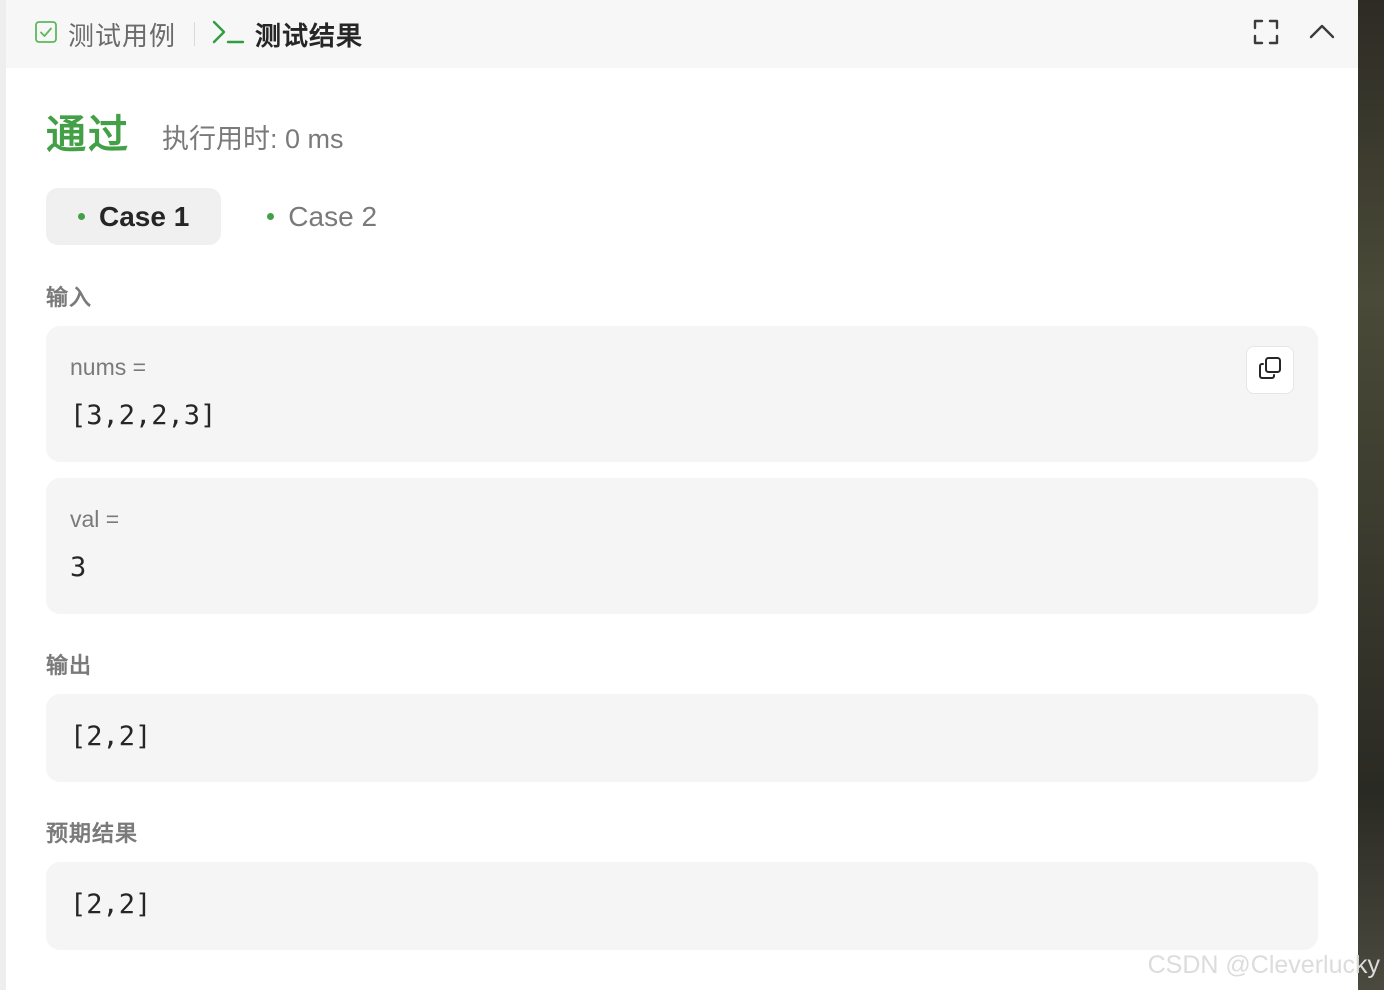 The height and width of the screenshot is (990, 1384). I want to click on runtime-text: 执行用时: 0 ms, so click(253, 139).